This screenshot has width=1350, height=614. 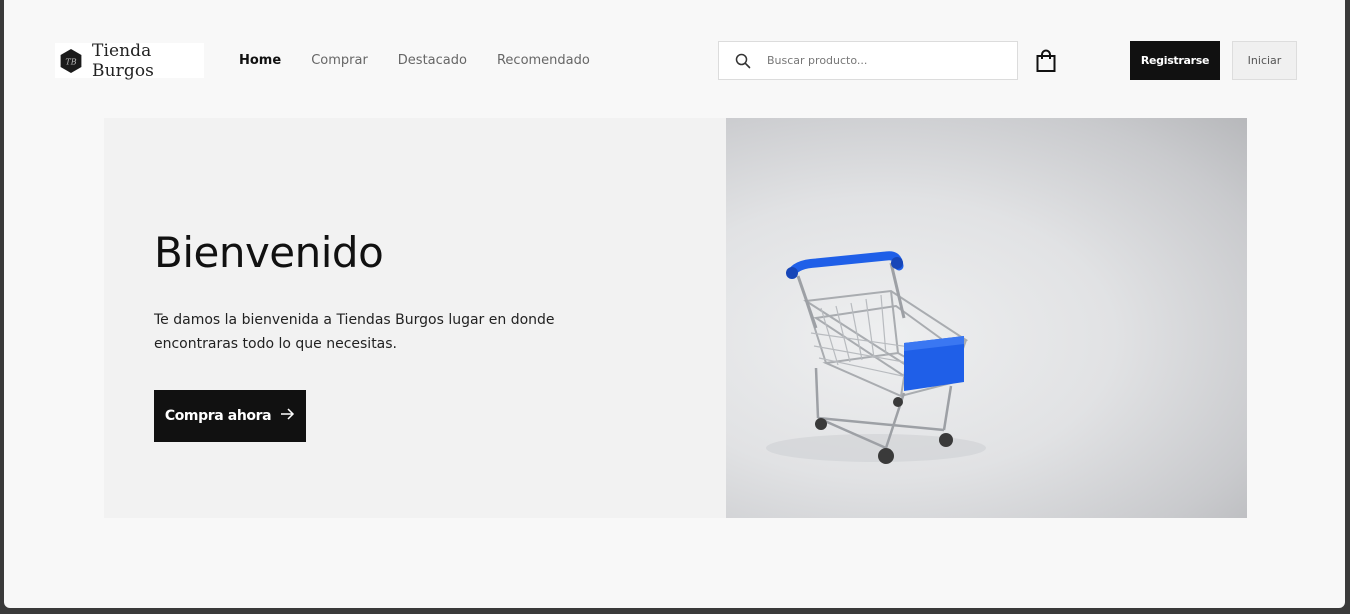 I want to click on login-button: Iniciar, so click(x=1264, y=60).